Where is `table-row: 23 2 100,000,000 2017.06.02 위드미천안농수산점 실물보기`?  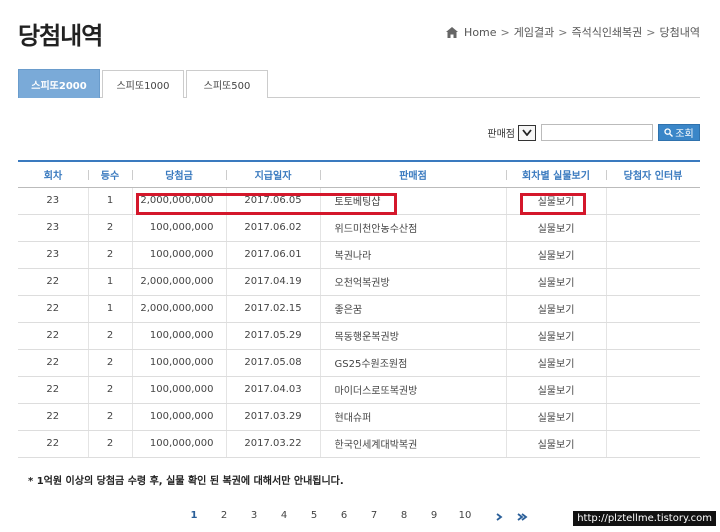
table-row: 23 2 100,000,000 2017.06.02 위드미천안농수산점 실물보기 is located at coordinates (359, 228).